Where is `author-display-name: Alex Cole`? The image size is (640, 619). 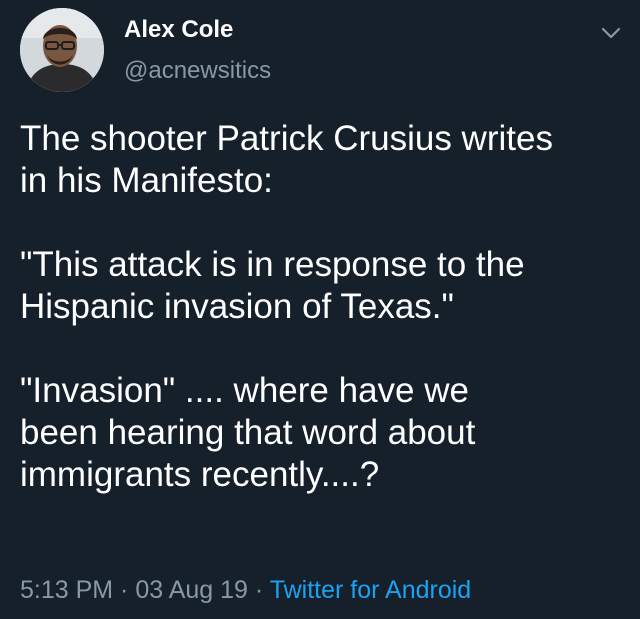
author-display-name: Alex Cole is located at coordinates (178, 30).